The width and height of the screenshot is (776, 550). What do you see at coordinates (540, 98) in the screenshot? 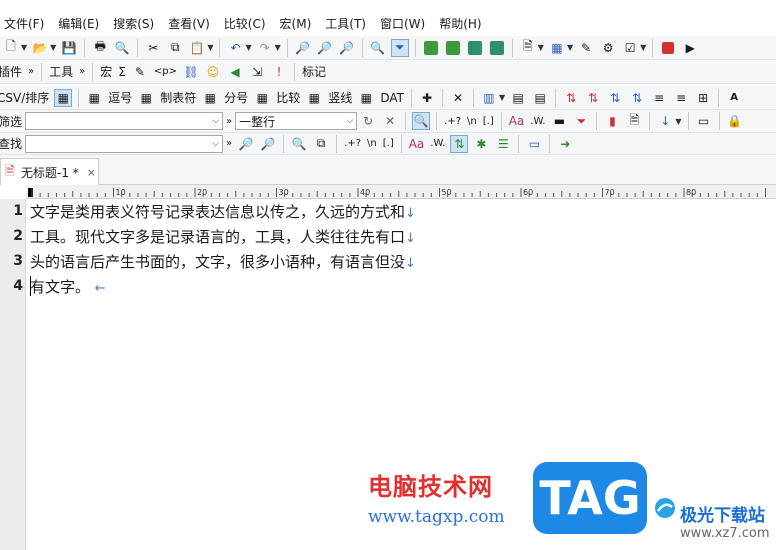
I see `column-right-icon: ▤` at bounding box center [540, 98].